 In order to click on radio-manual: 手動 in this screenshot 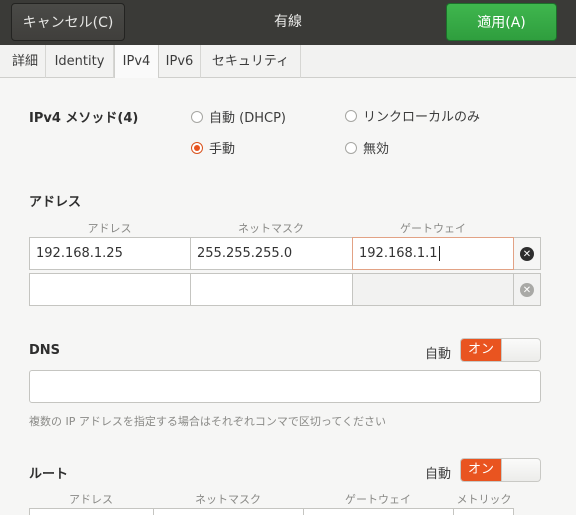, I will do `click(213, 147)`.